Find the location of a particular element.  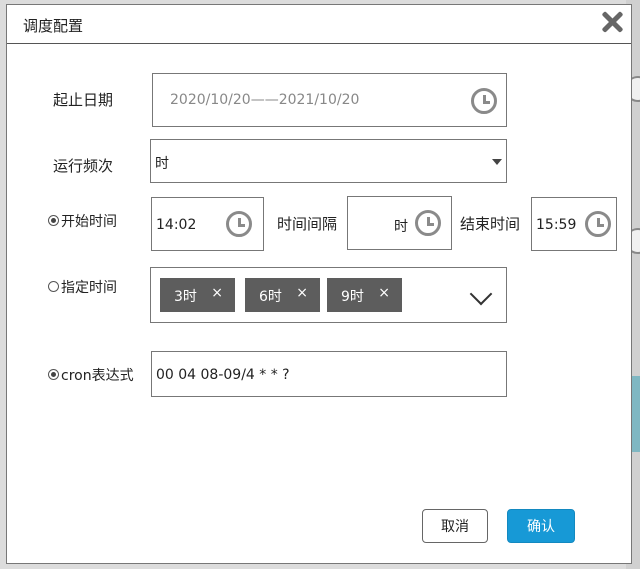

cron-input: 00 04 08-09/4 * * ? is located at coordinates (329, 374).